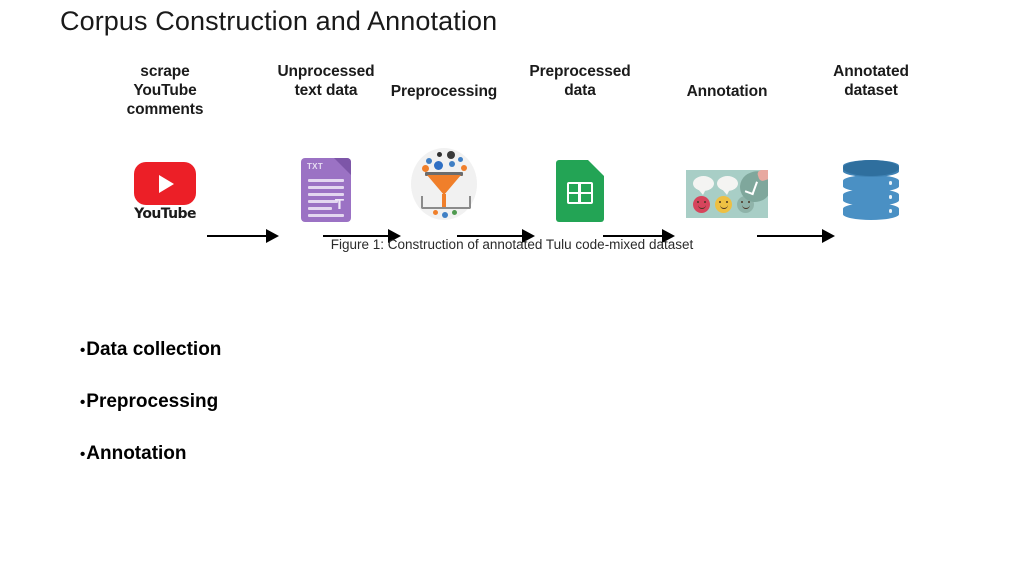  I want to click on funnel-cone, so click(444, 185).